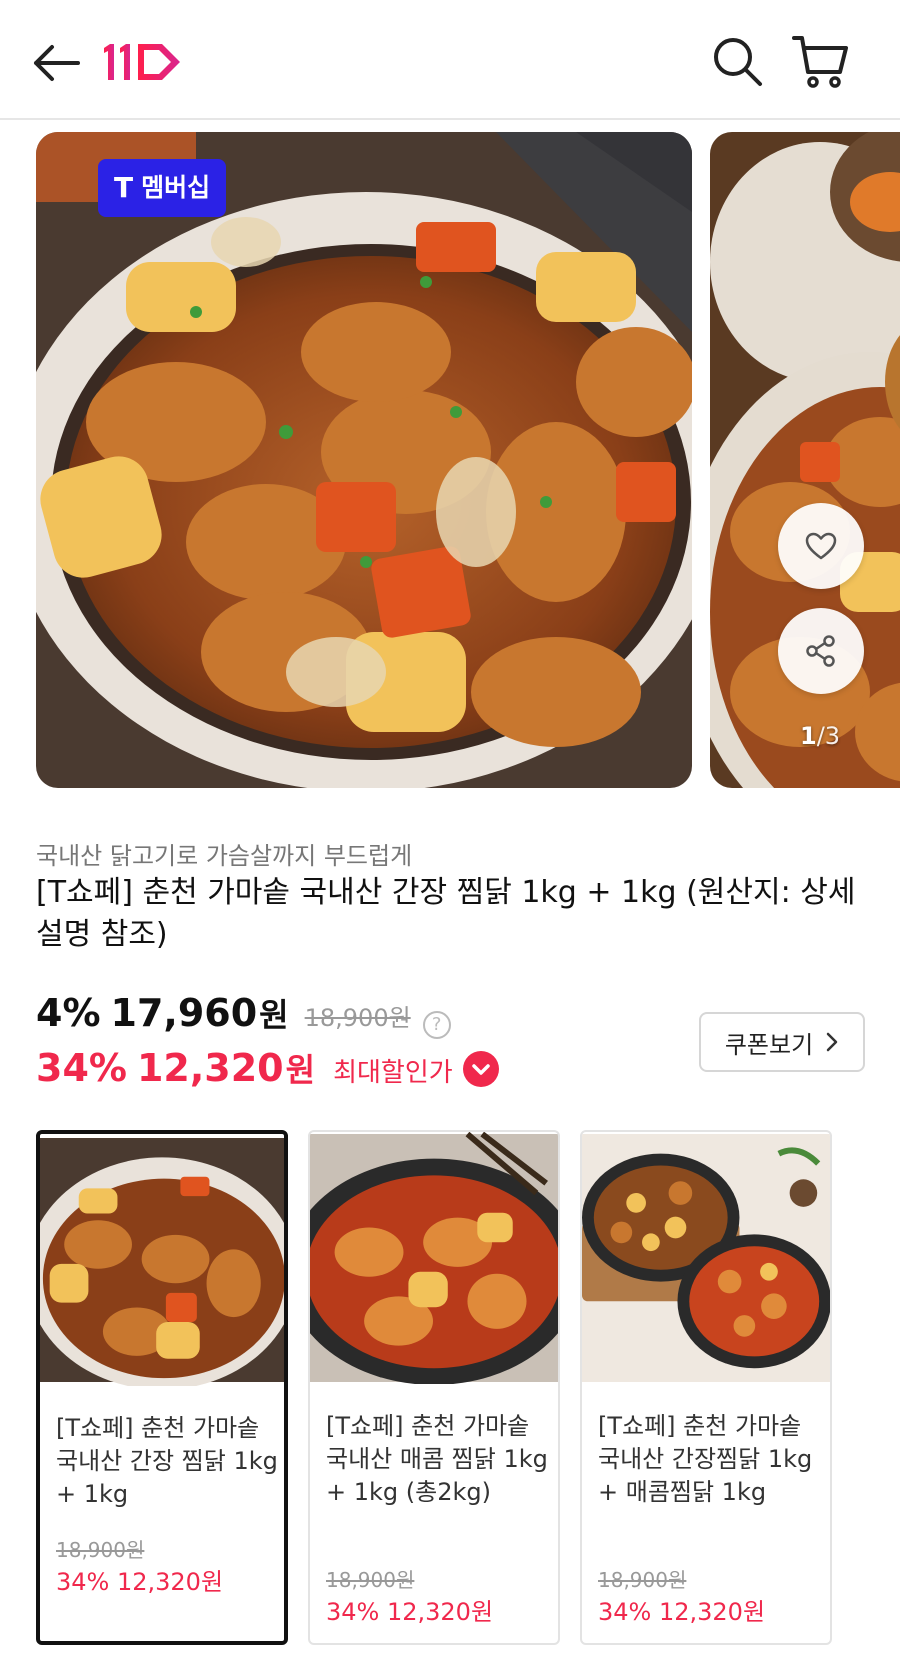 Image resolution: width=900 pixels, height=1675 pixels. I want to click on back-arrow-icon, so click(57, 63).